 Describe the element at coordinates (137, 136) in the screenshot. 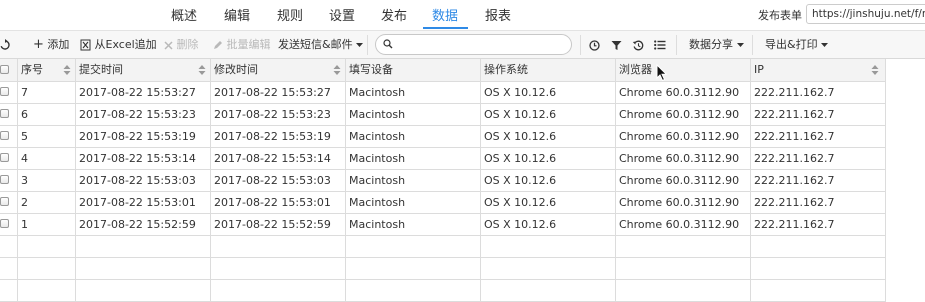

I see `cell-submit-time: 2017-08-22 15:53:19` at that location.